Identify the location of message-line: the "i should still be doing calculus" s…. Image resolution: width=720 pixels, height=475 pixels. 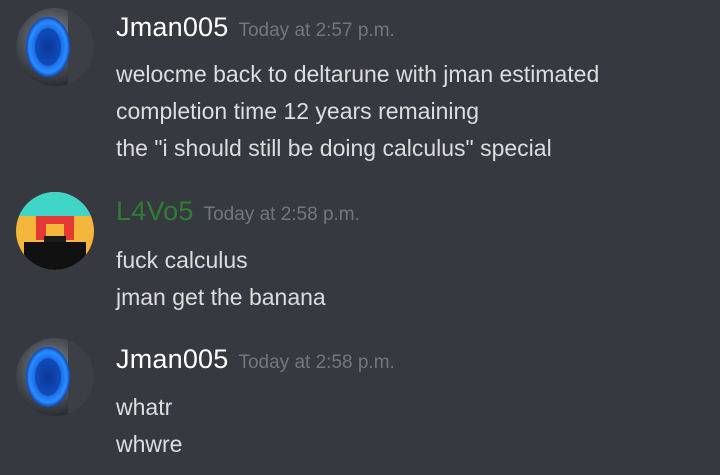
(334, 148).